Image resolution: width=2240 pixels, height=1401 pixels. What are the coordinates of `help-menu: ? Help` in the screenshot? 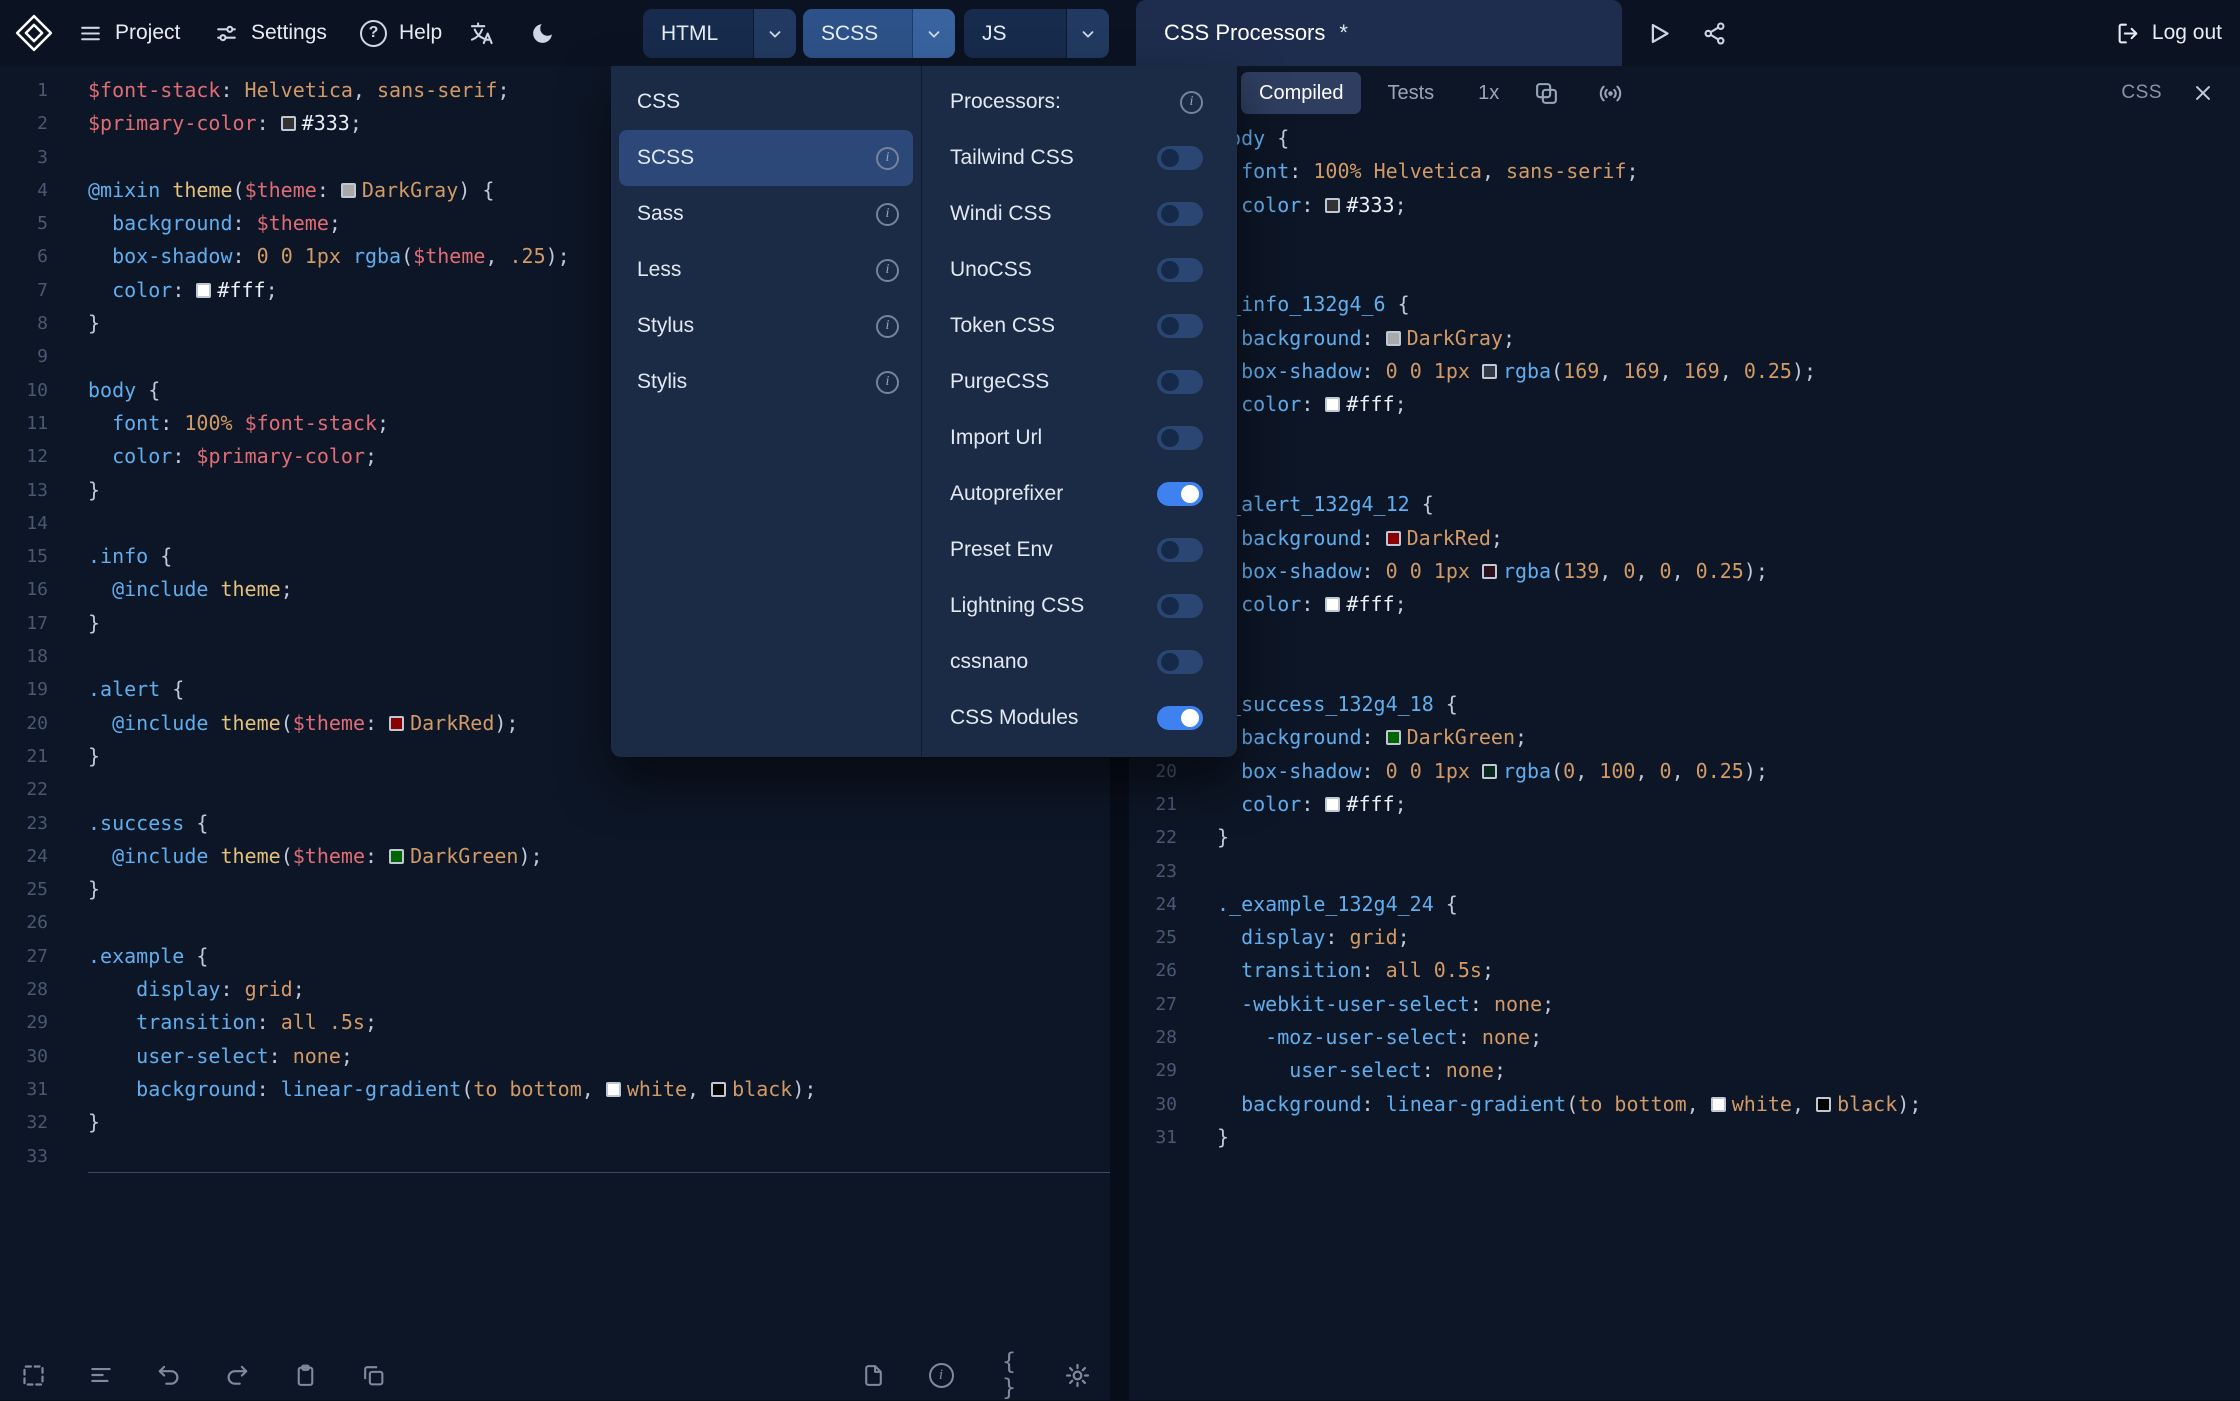 It's located at (401, 33).